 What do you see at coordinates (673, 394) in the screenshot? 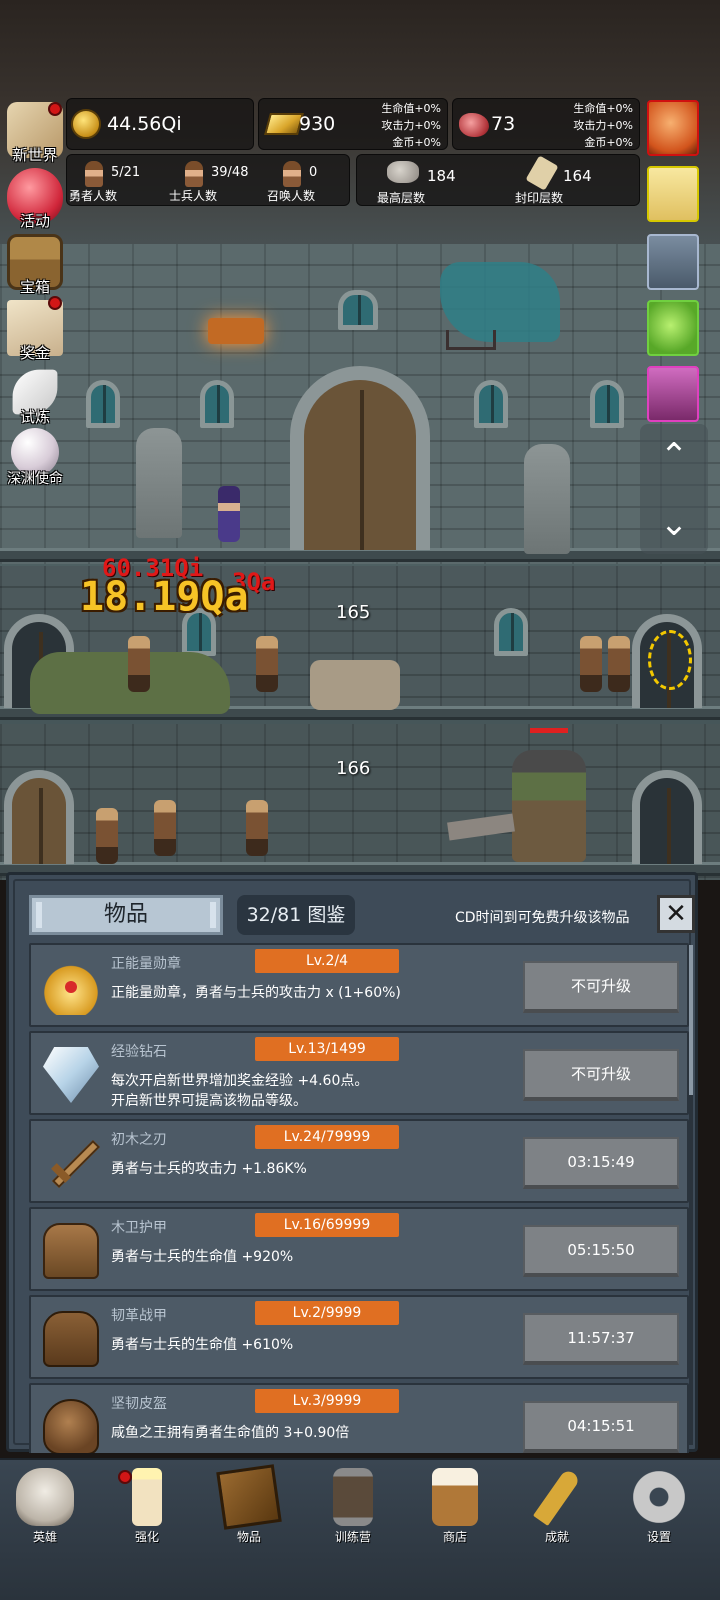
I see `mage-buff-slot` at bounding box center [673, 394].